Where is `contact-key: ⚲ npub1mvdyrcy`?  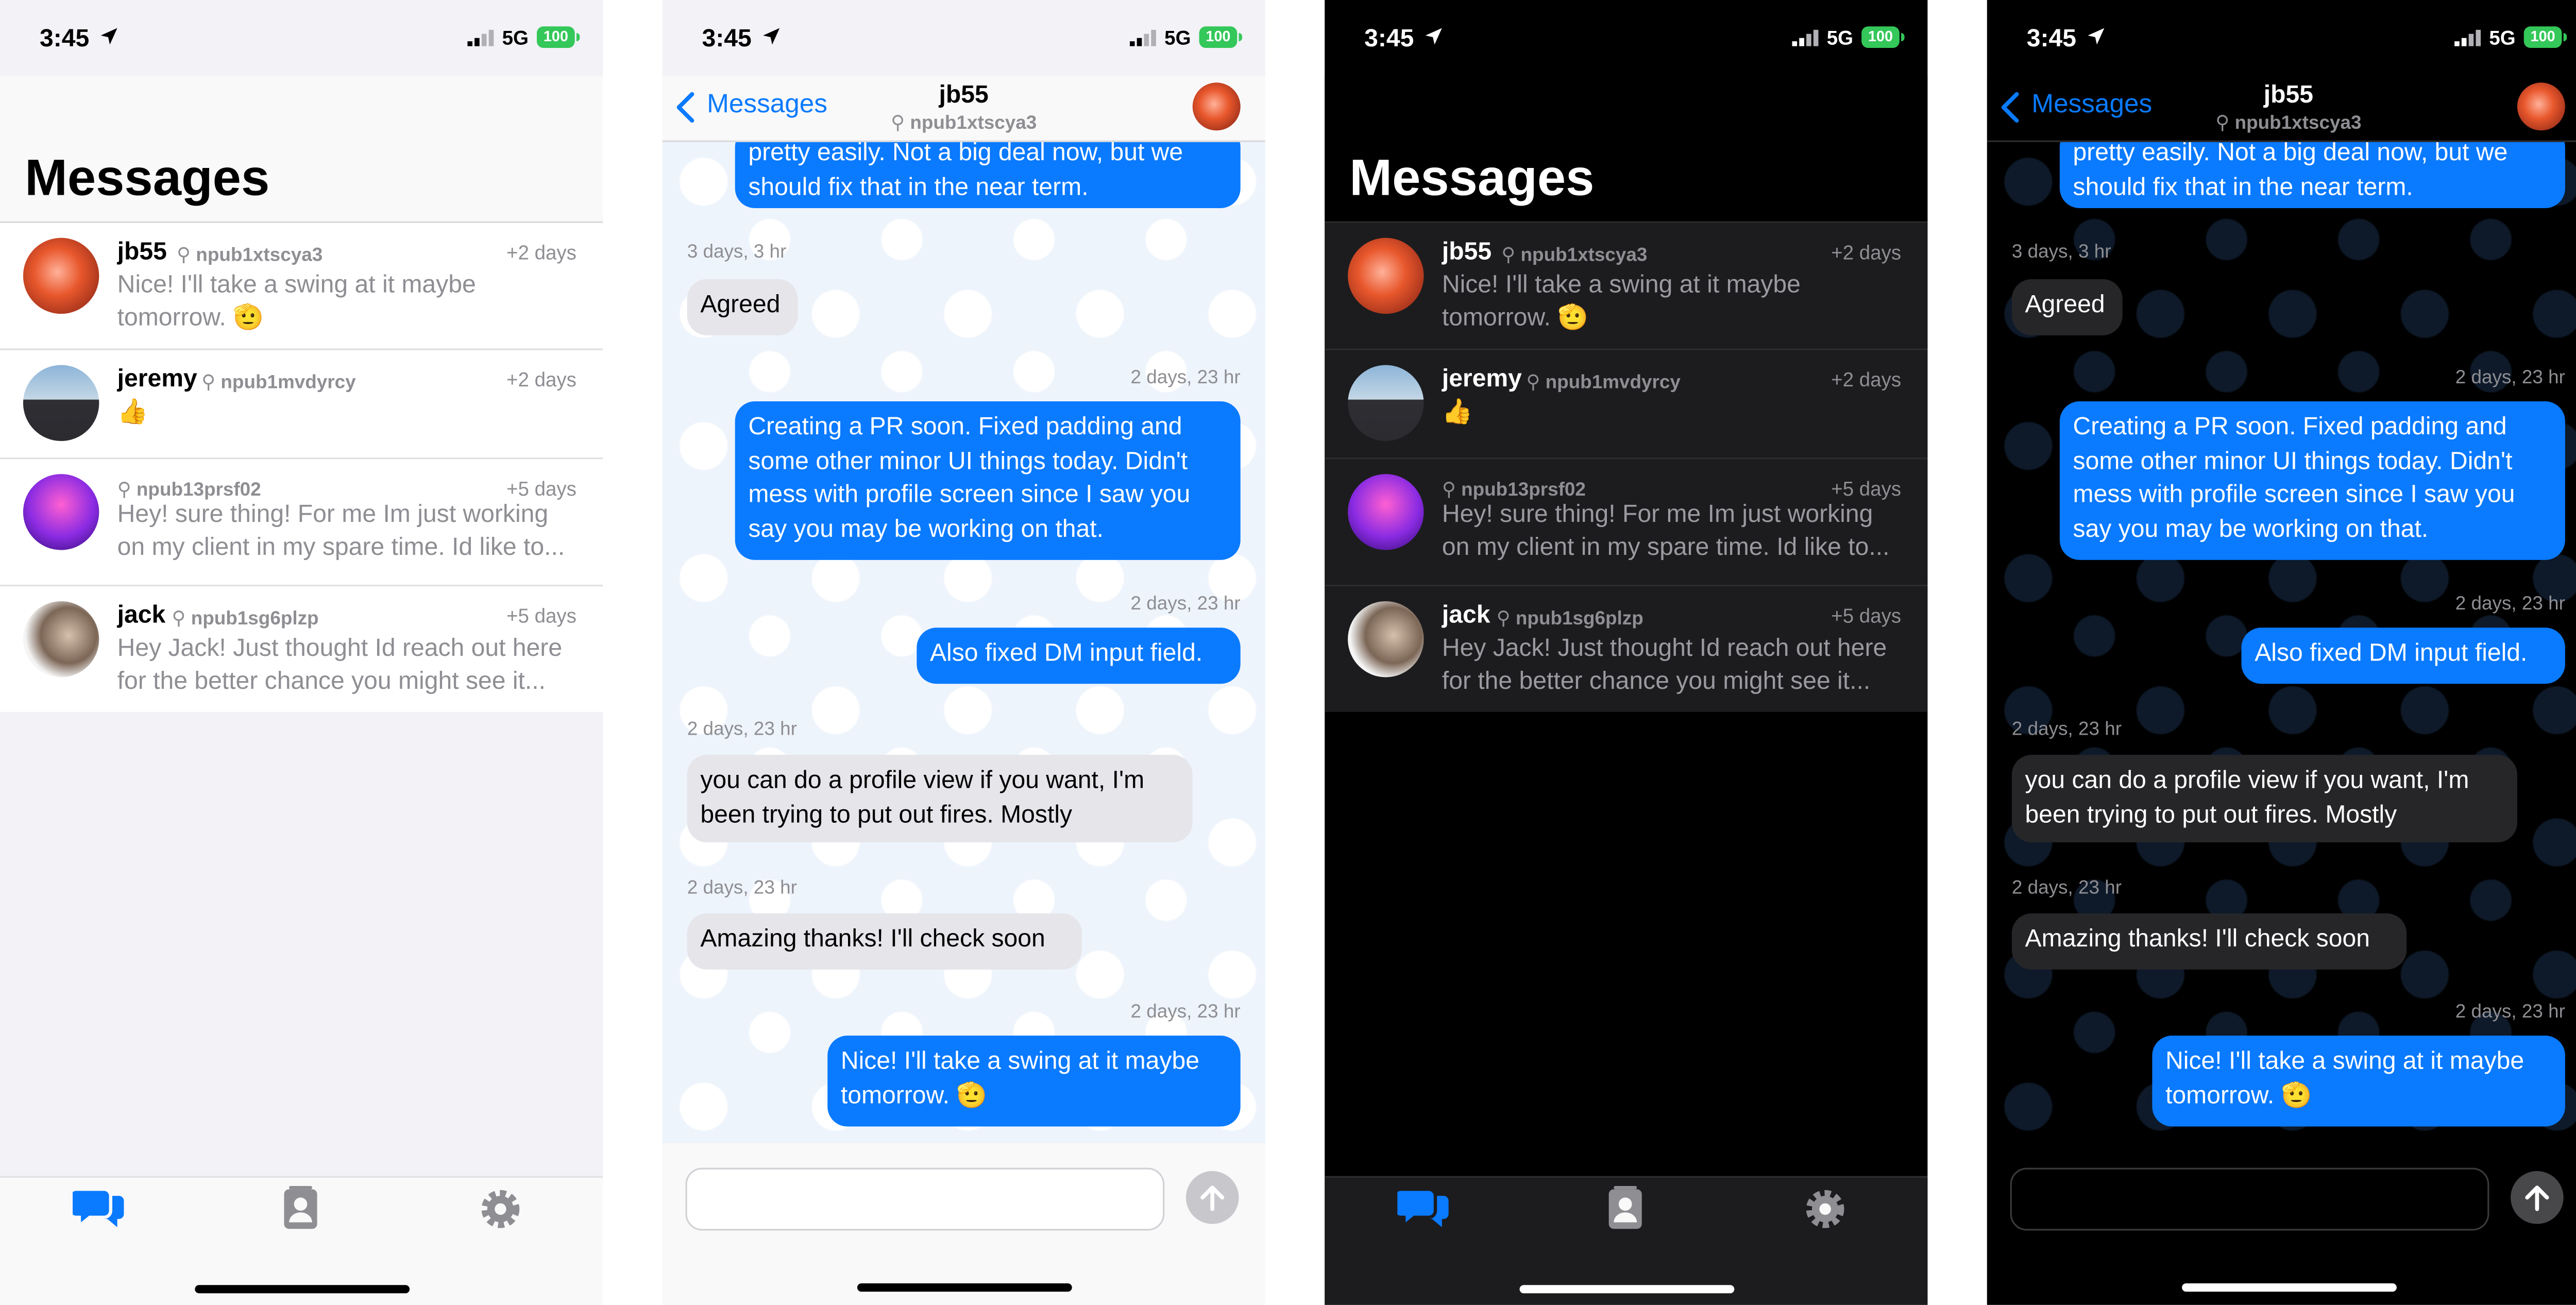 contact-key: ⚲ npub1mvdyrcy is located at coordinates (1603, 383).